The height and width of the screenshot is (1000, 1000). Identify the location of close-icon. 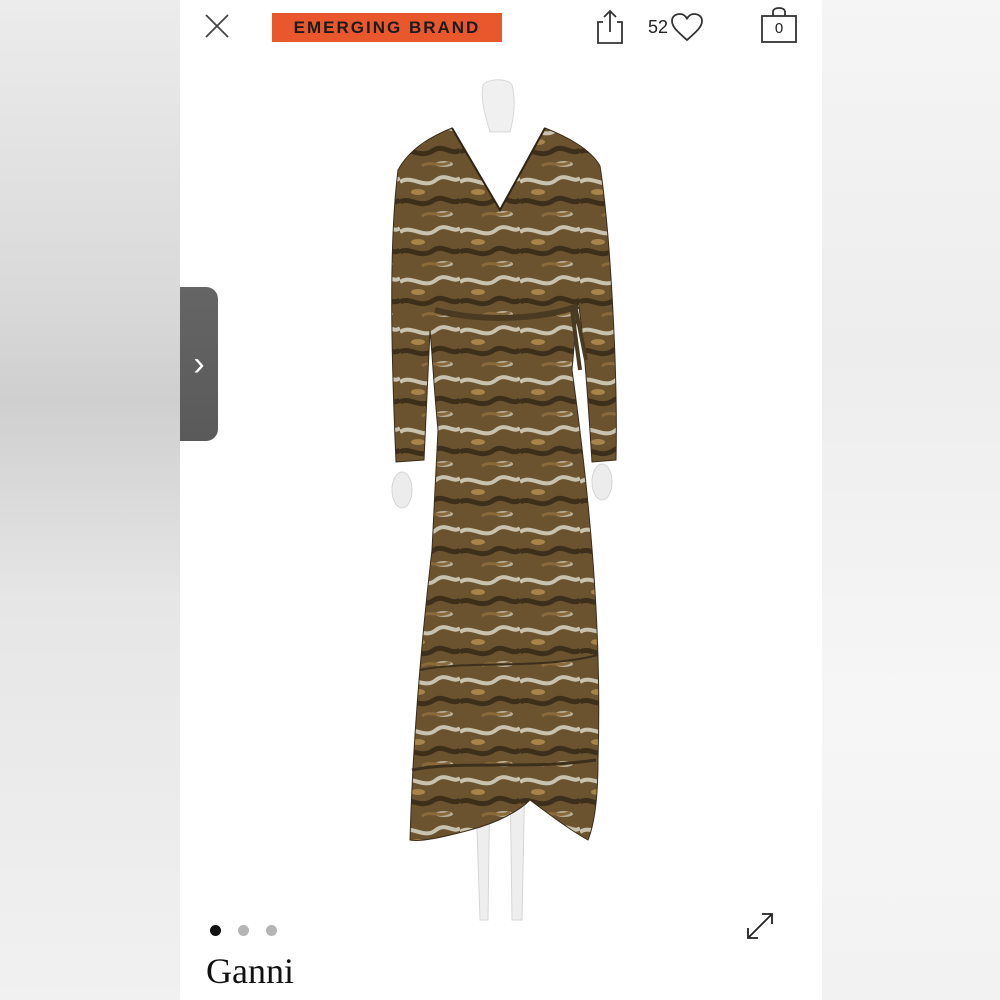
(217, 26).